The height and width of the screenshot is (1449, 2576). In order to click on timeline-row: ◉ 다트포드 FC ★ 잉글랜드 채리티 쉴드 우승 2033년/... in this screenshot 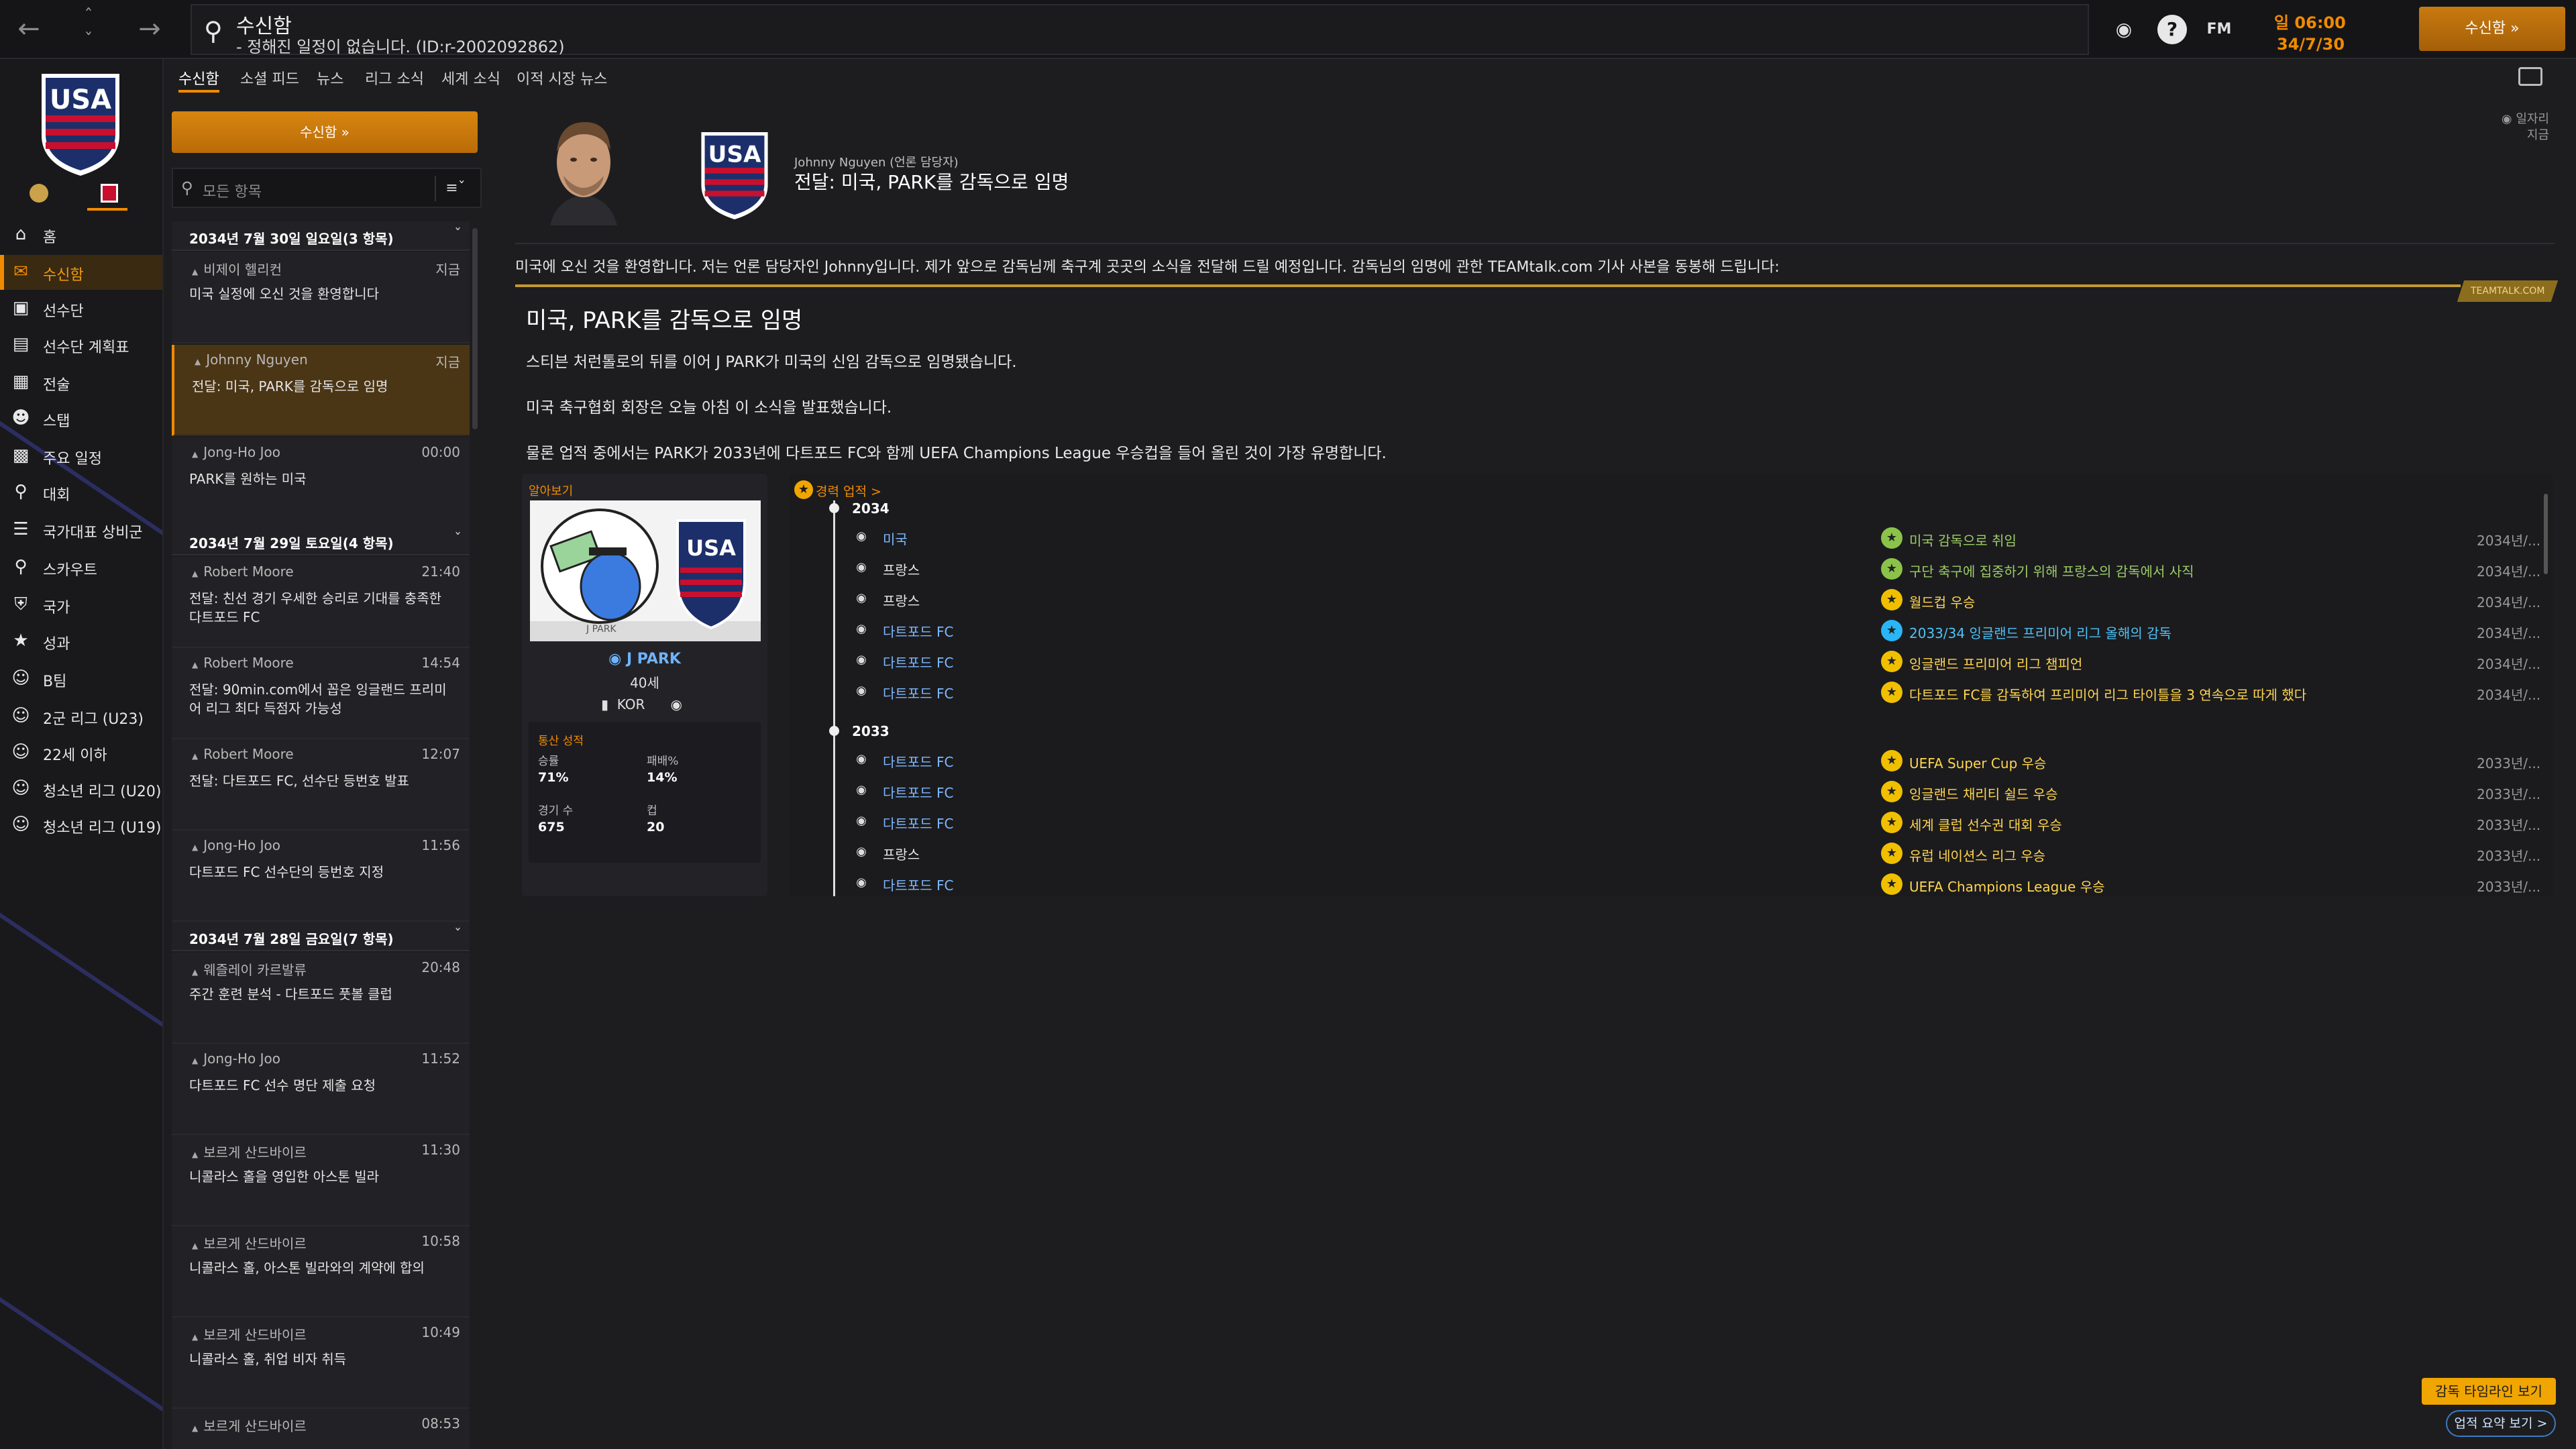, I will do `click(1698, 792)`.